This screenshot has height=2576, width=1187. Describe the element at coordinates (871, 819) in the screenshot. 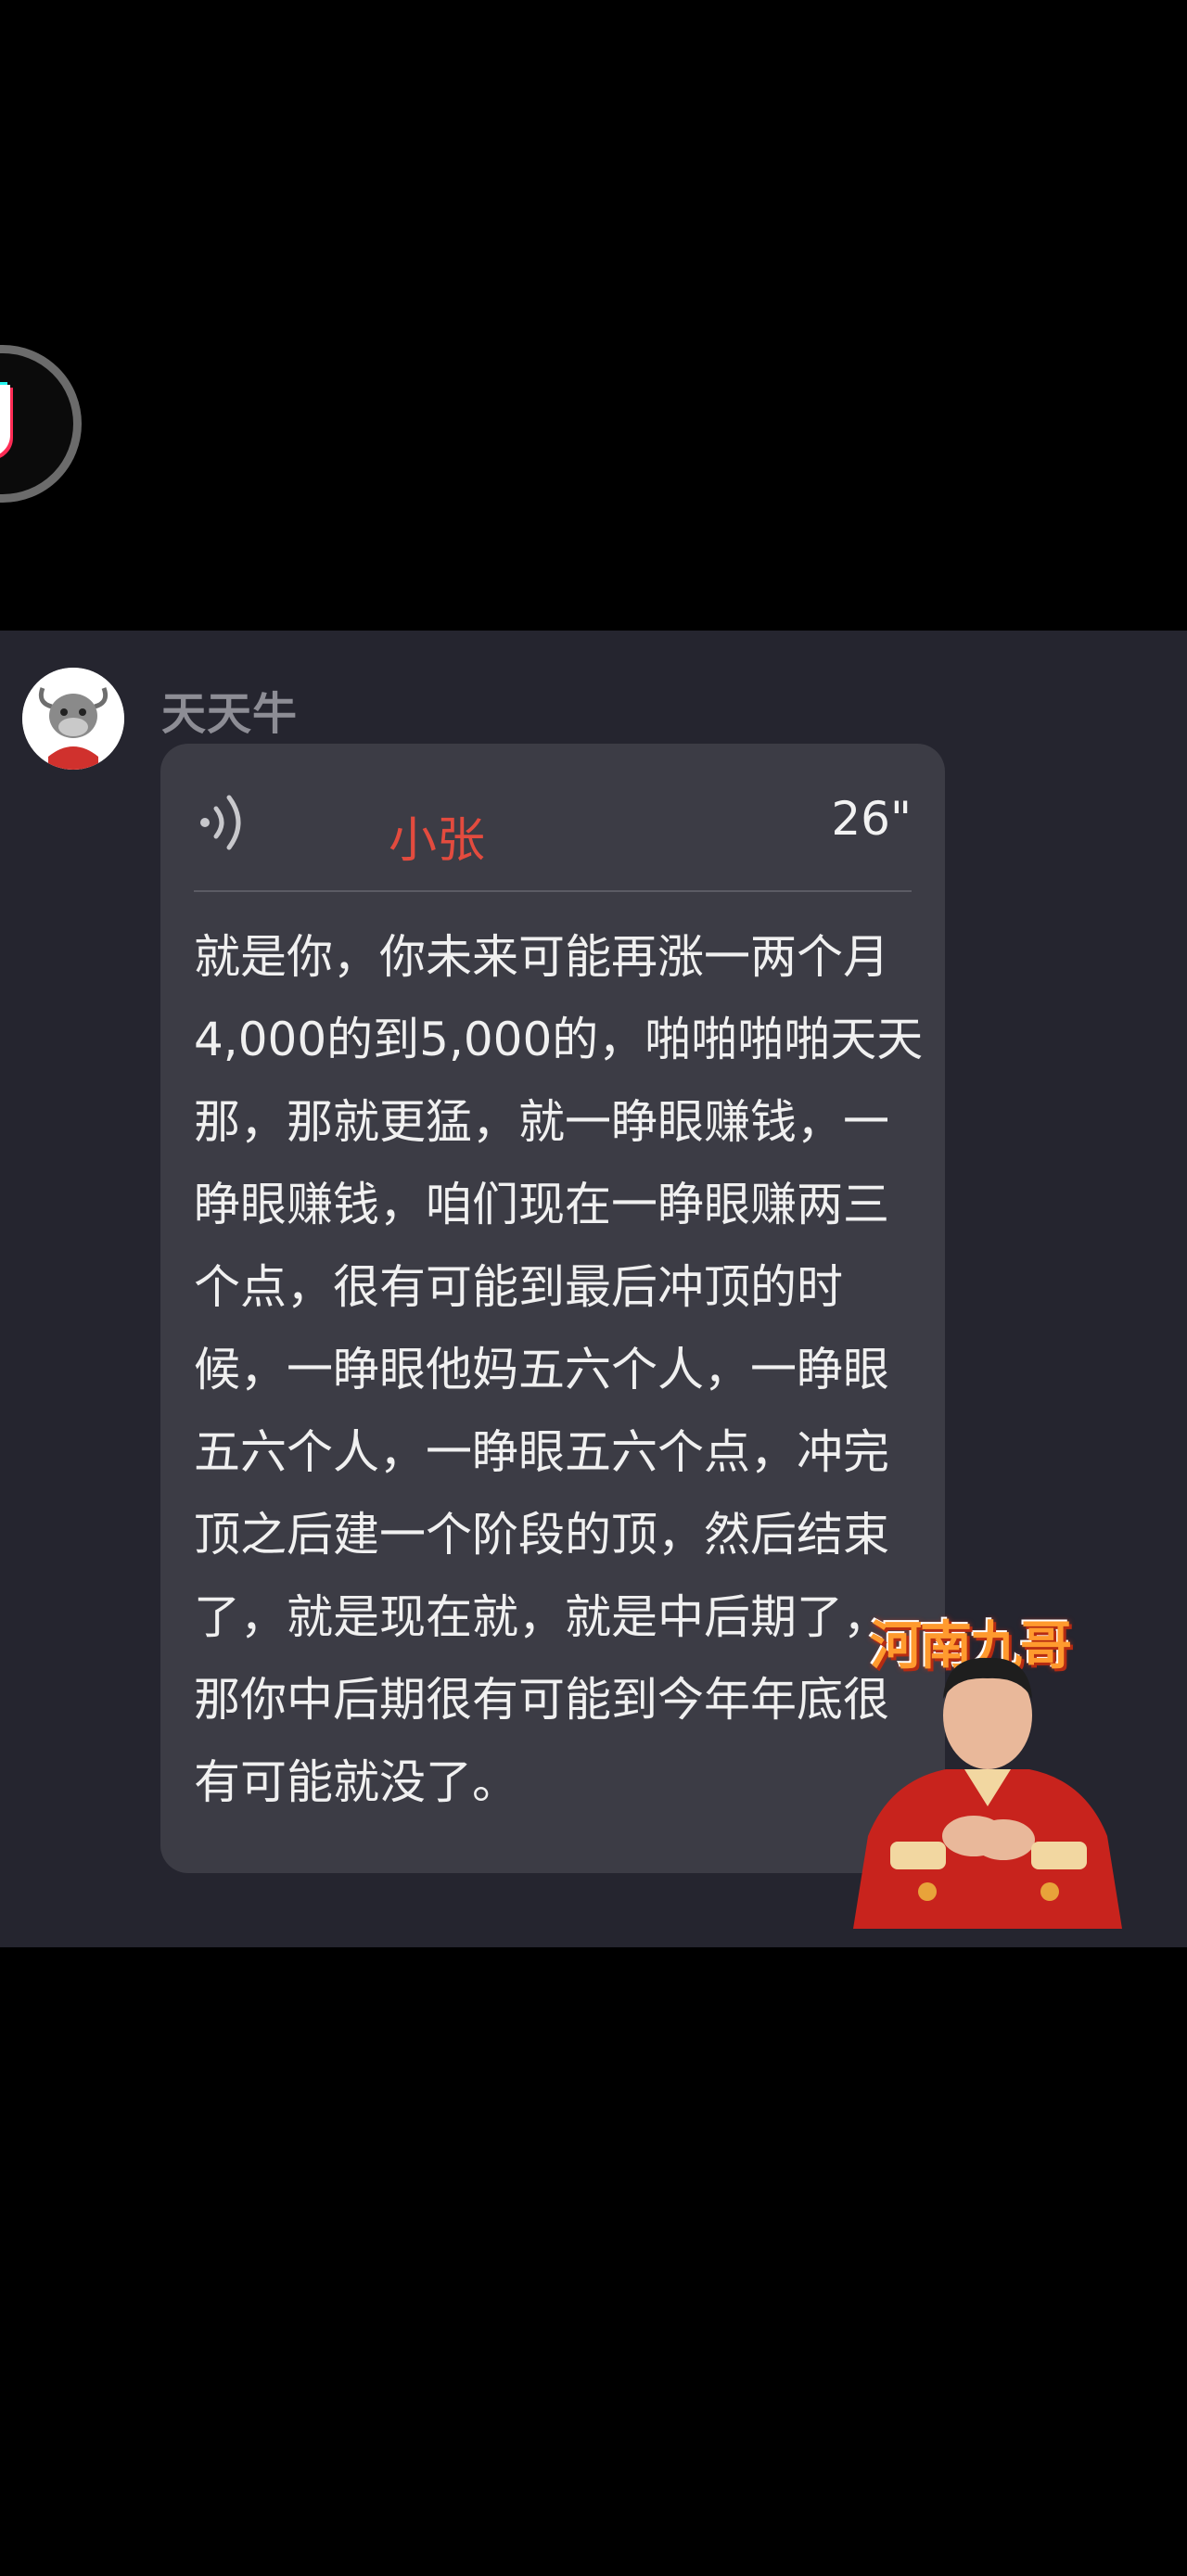

I see `voice-duration: 26"` at that location.